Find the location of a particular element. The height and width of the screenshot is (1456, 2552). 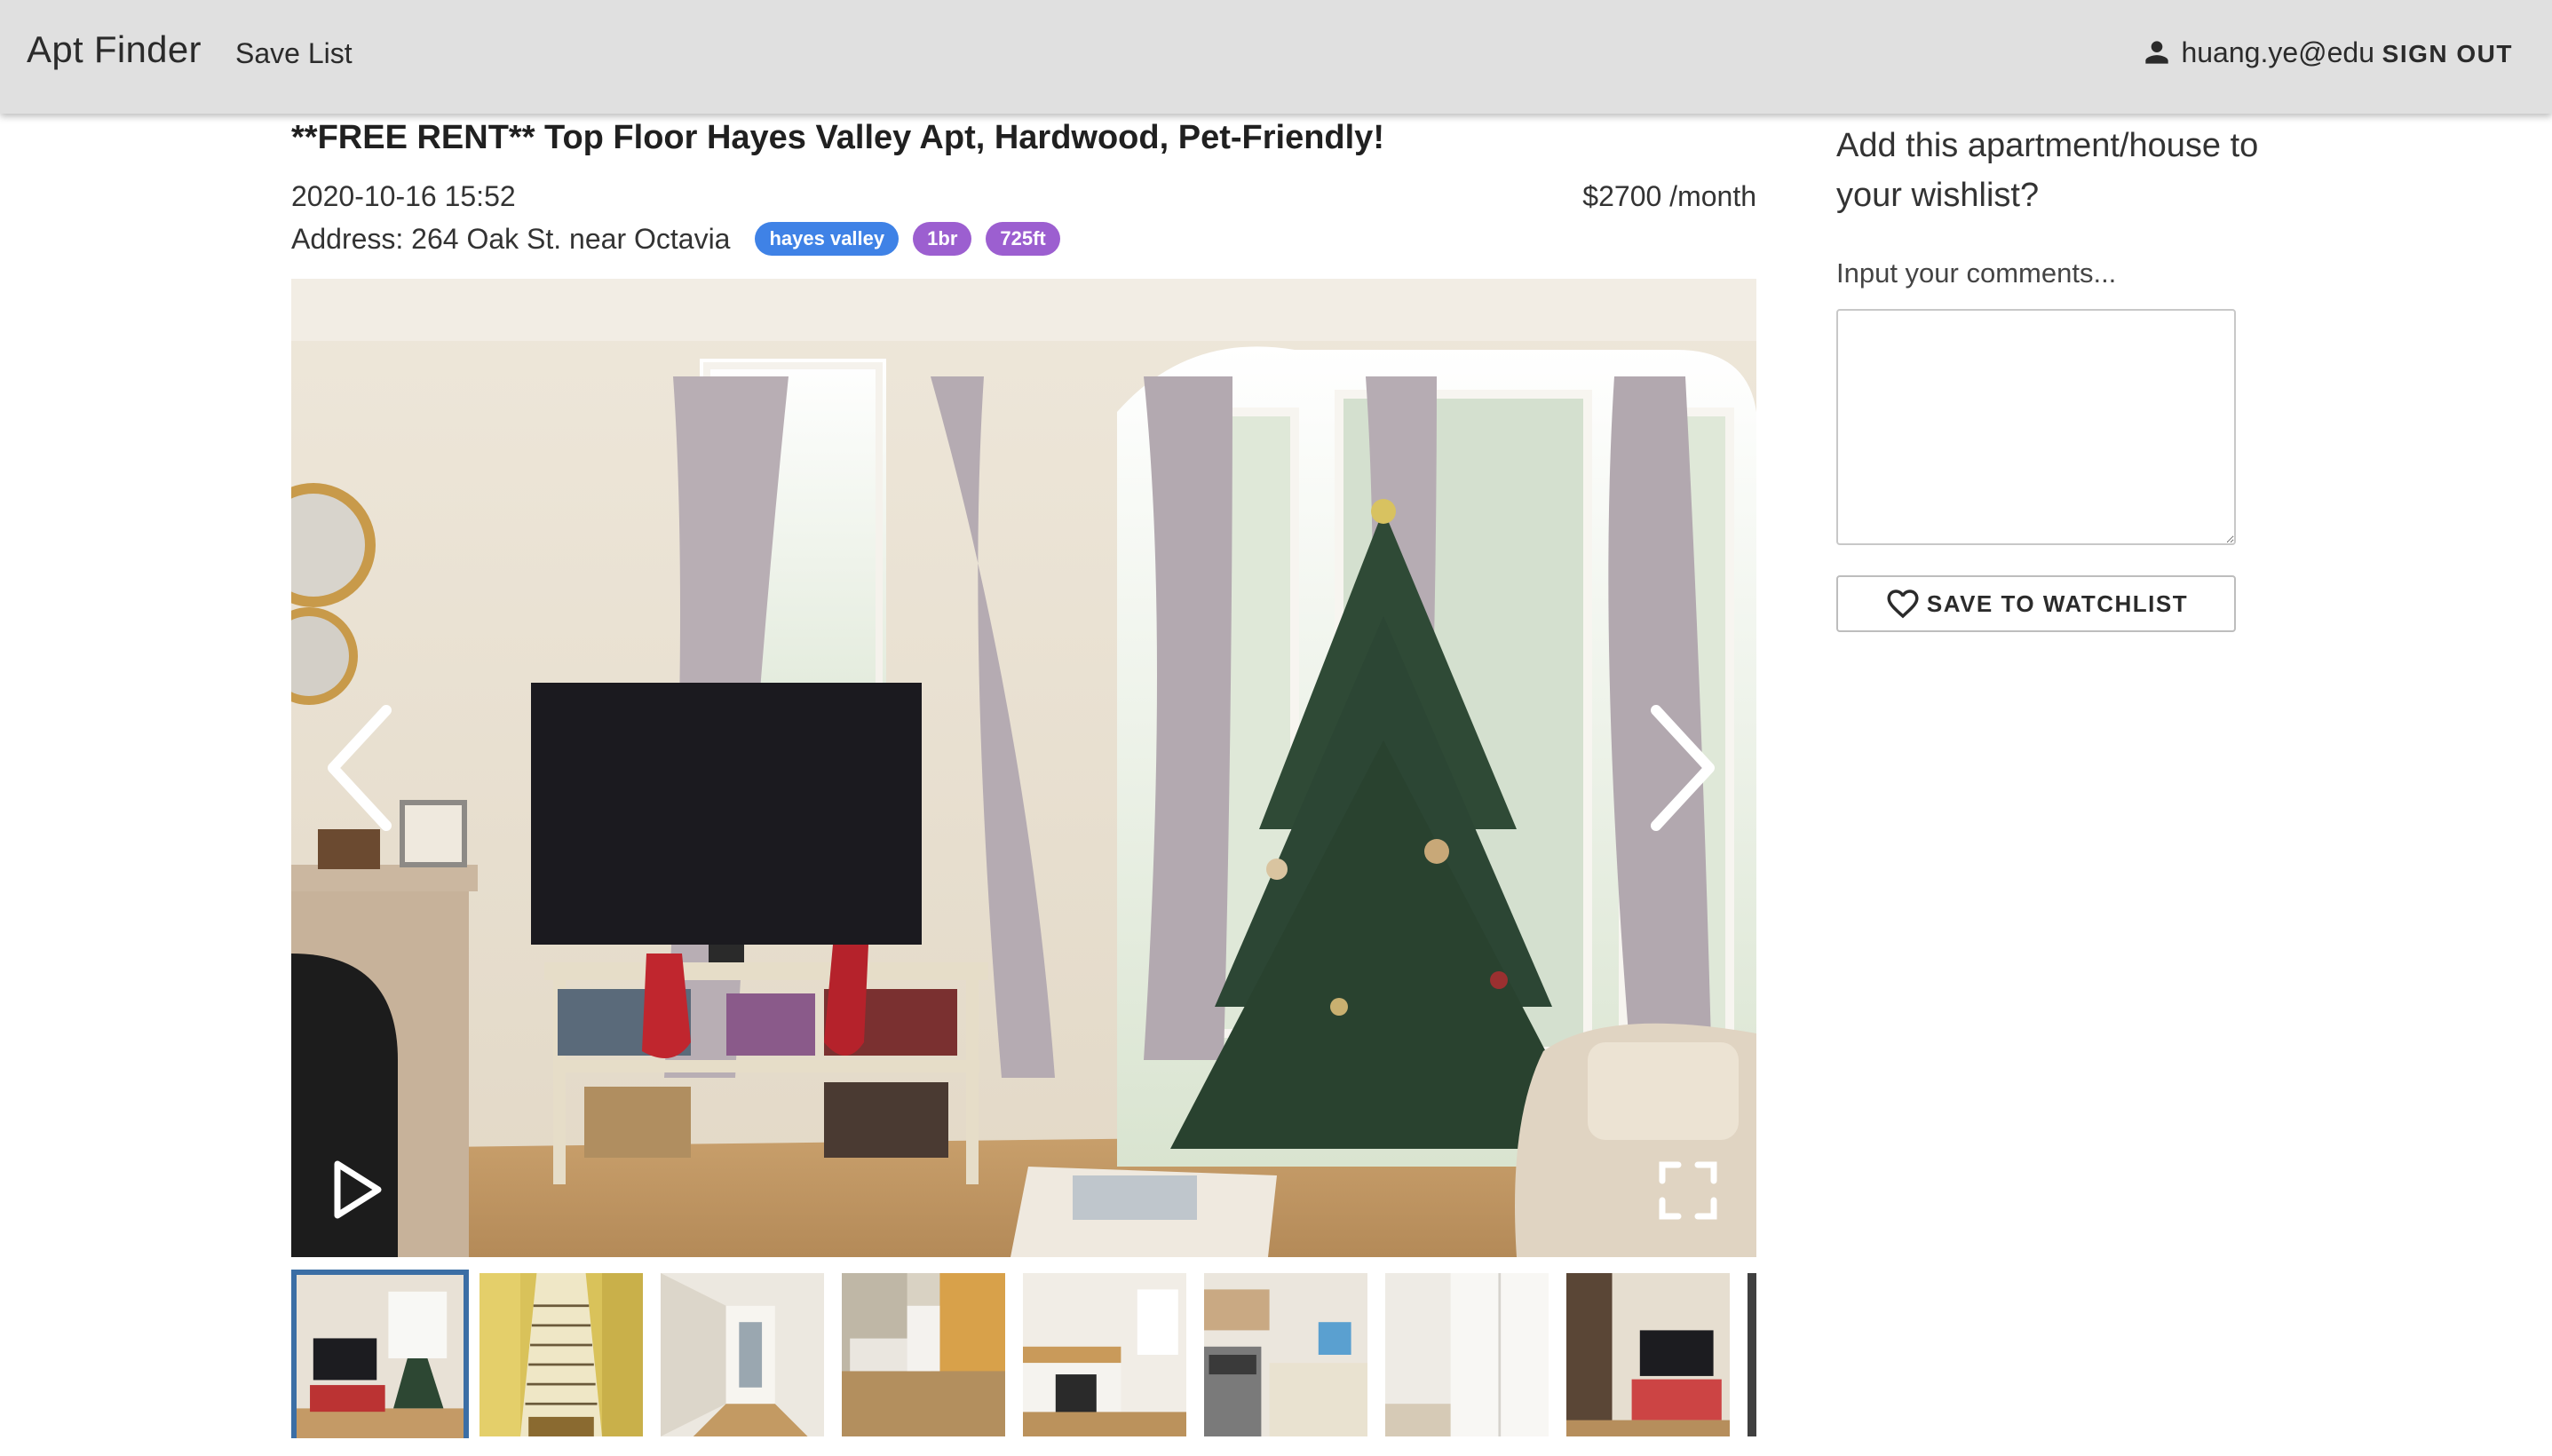

tag-size: 725ft is located at coordinates (1023, 239).